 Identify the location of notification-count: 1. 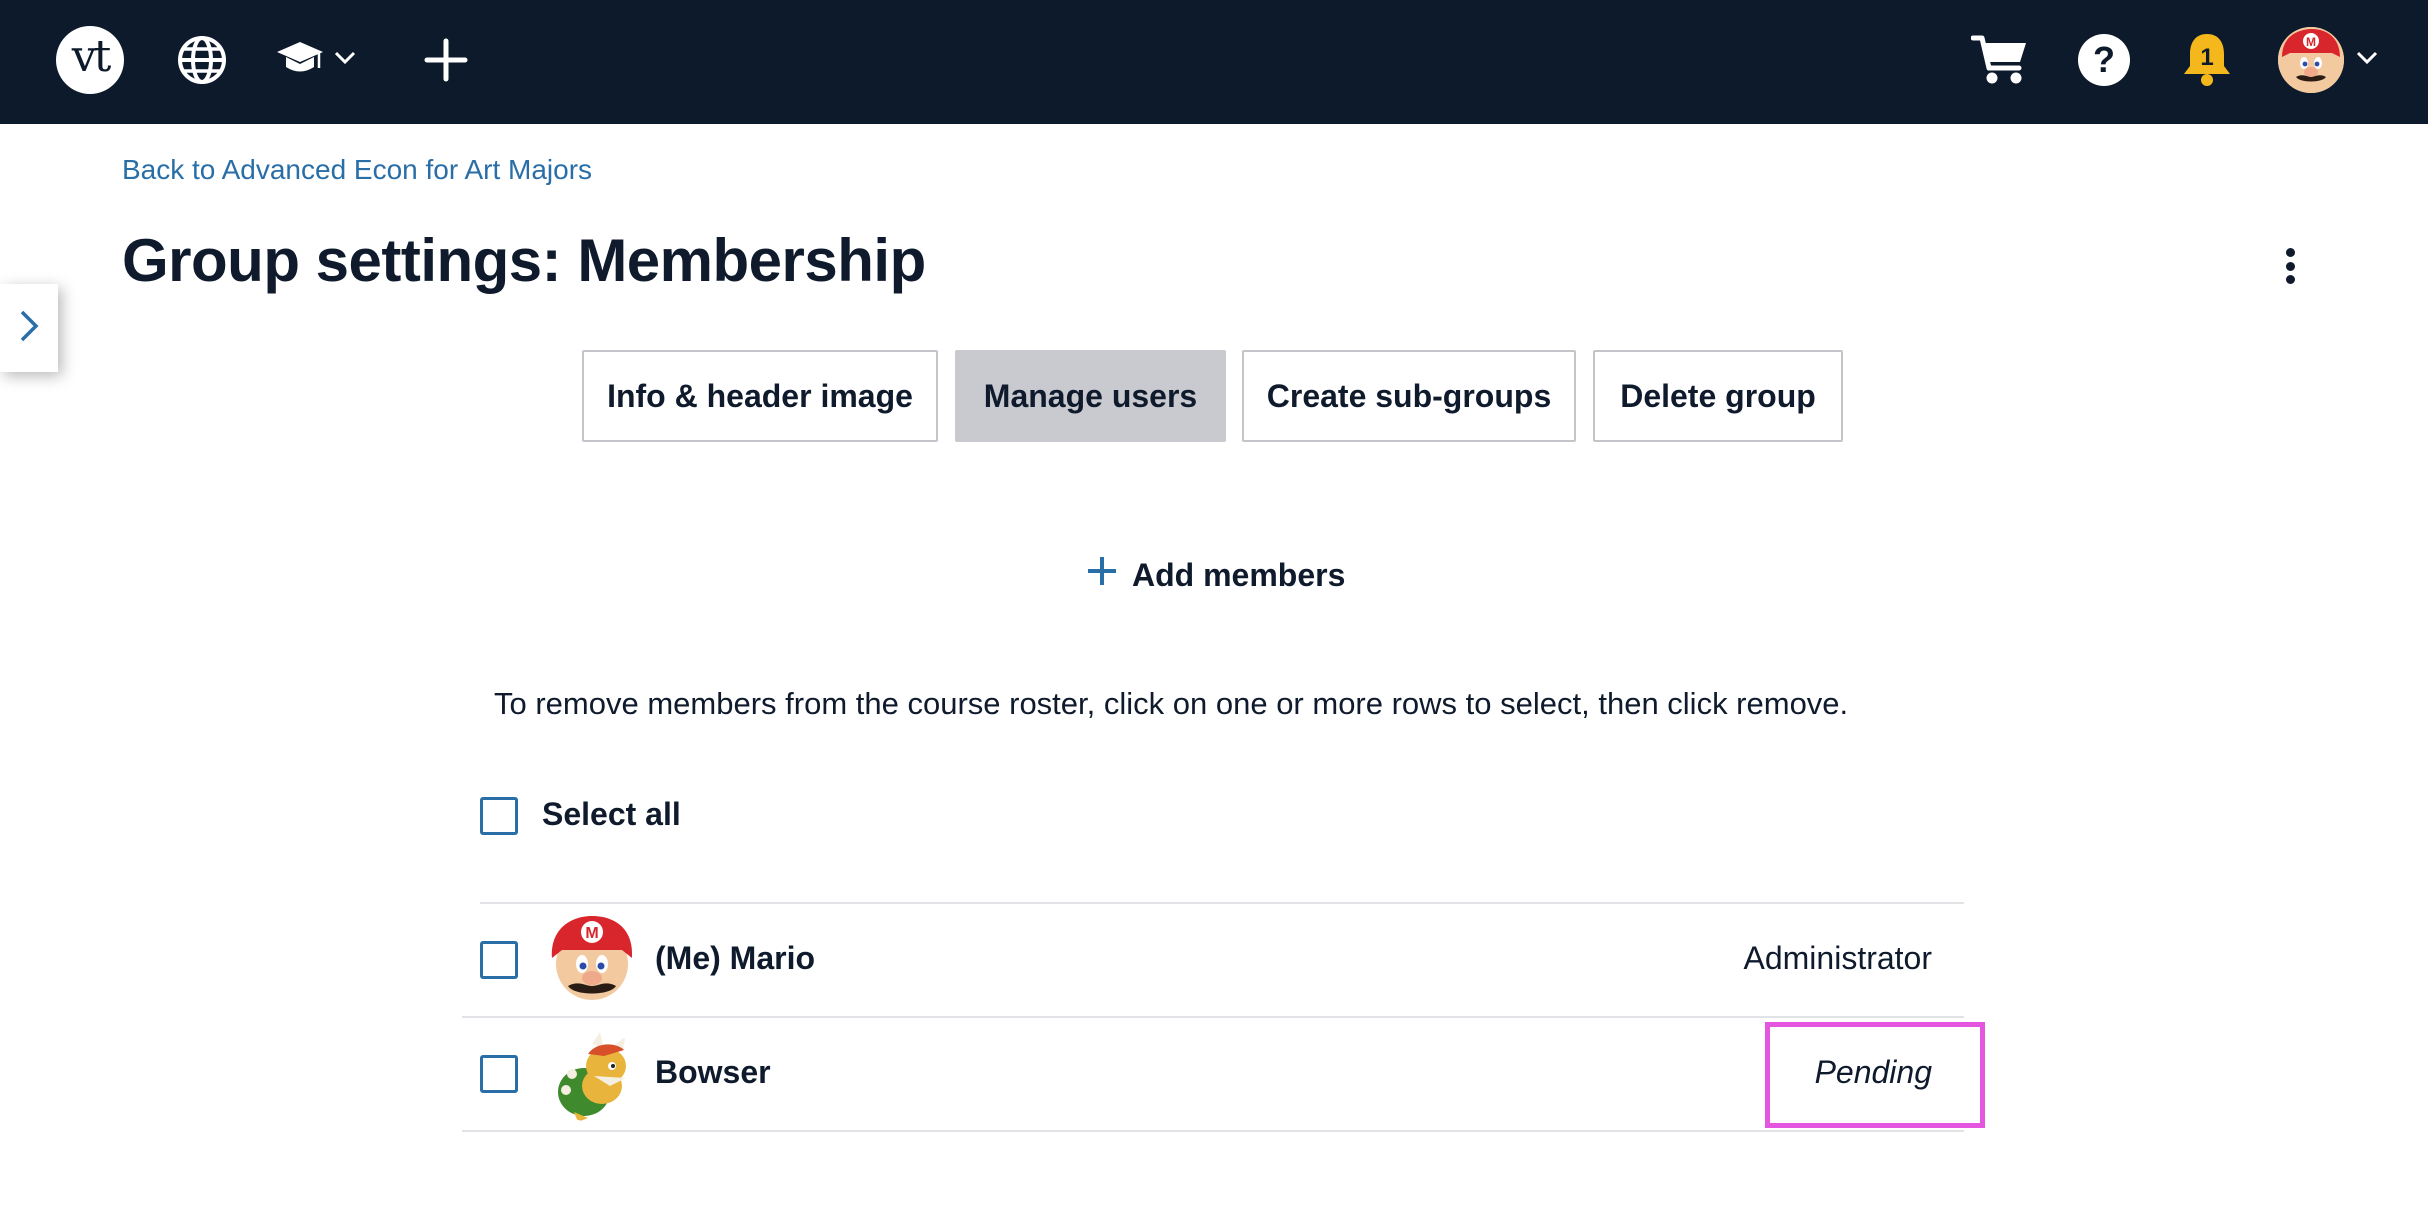
(2206, 57).